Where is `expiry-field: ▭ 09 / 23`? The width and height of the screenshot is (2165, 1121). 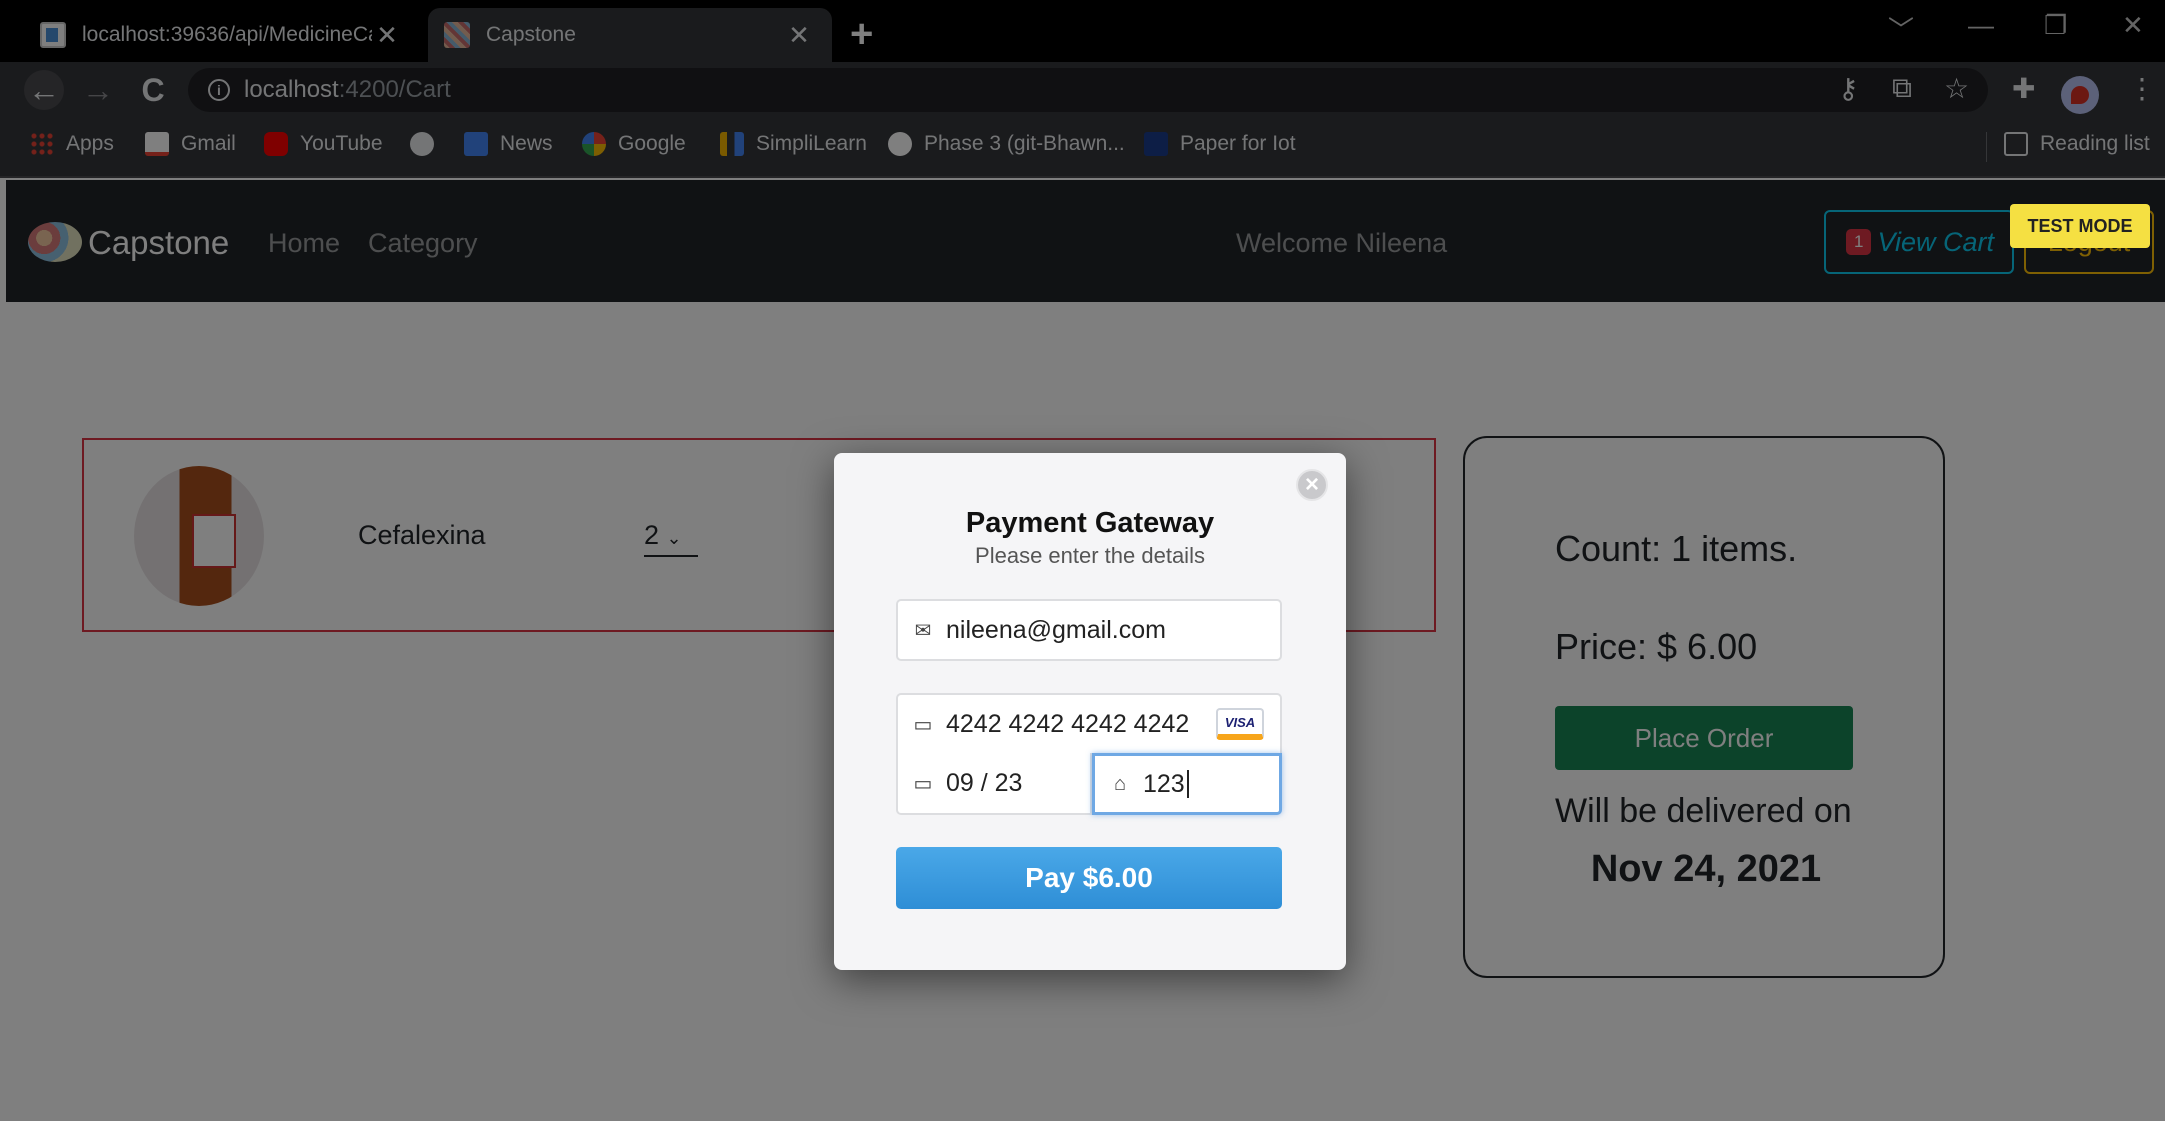 expiry-field: ▭ 09 / 23 is located at coordinates (994, 784).